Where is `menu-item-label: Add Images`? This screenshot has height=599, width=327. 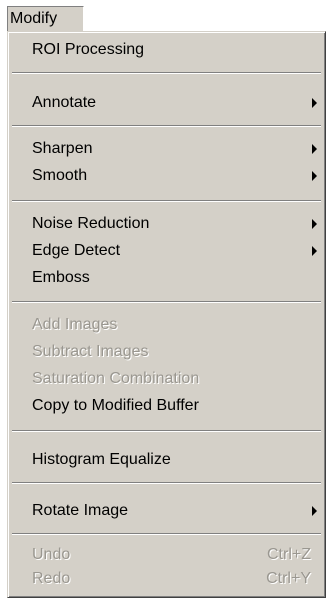
menu-item-label: Add Images is located at coordinates (75, 324).